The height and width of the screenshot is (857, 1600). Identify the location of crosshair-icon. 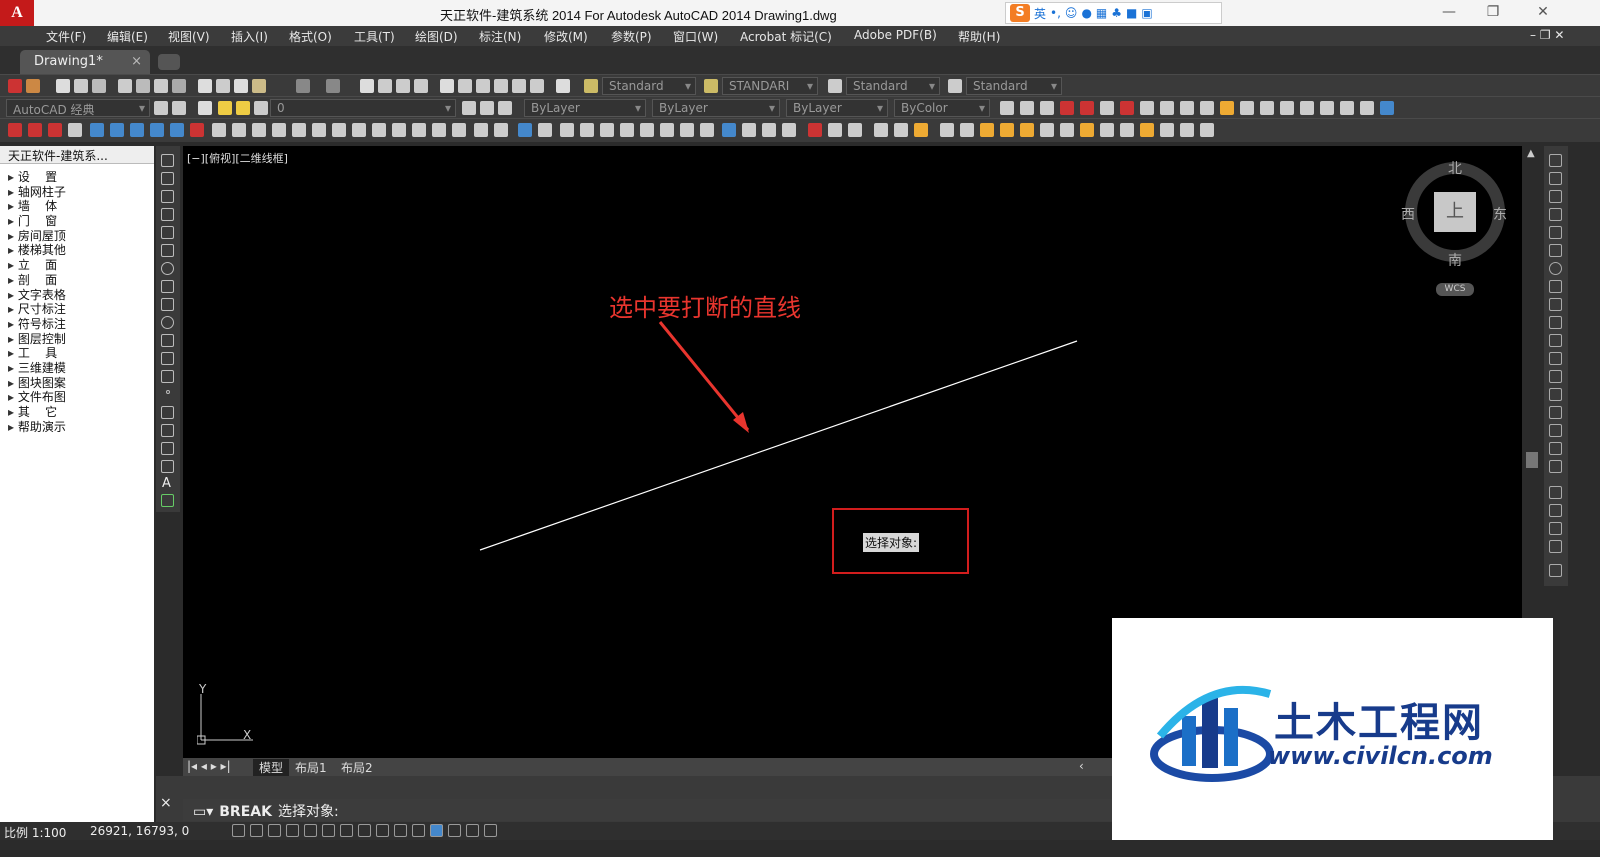
(1367, 108).